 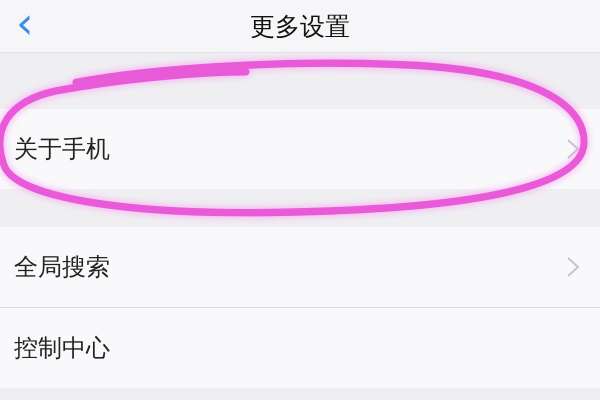 What do you see at coordinates (300, 26) in the screenshot?
I see `page-title: 更多设置` at bounding box center [300, 26].